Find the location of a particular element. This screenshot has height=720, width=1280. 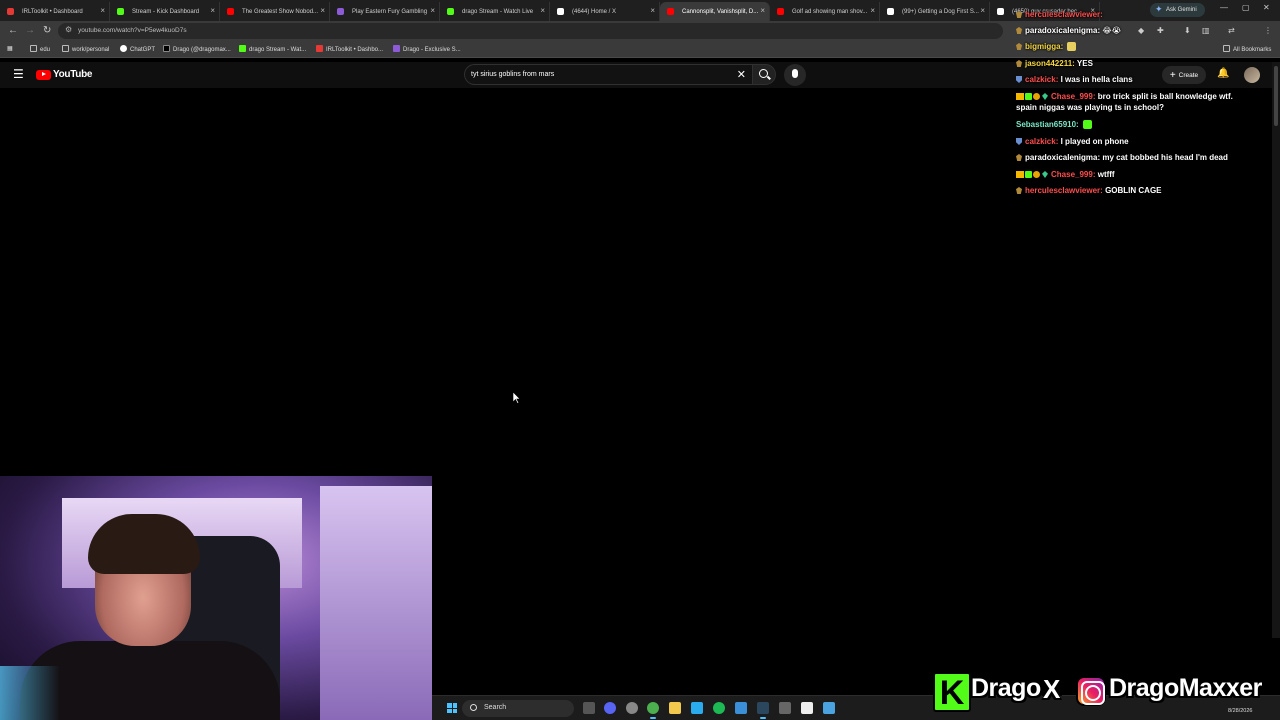

task-view-icon is located at coordinates (589, 708).